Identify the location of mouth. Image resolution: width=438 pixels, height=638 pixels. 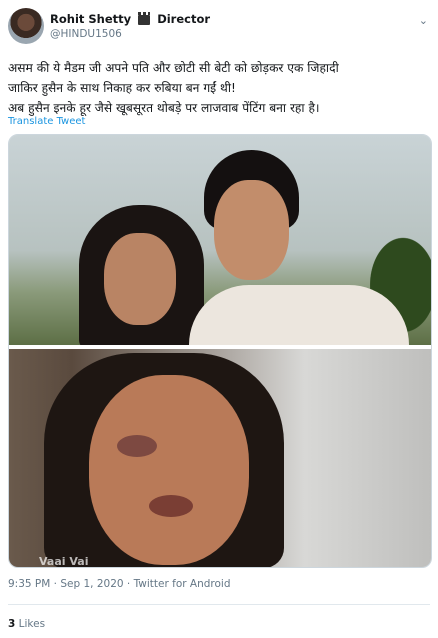
(171, 506).